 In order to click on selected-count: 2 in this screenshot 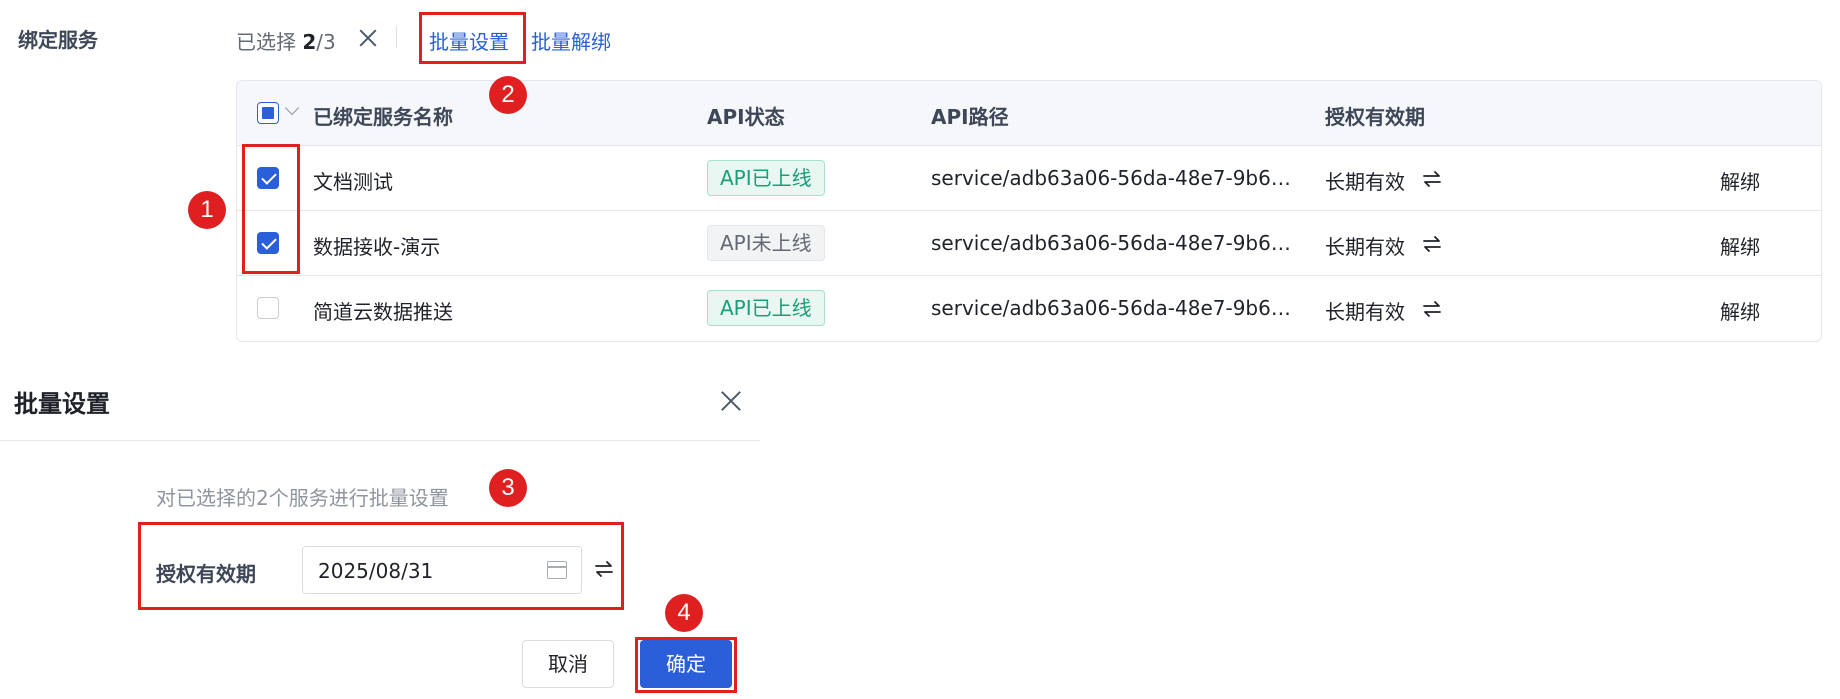, I will do `click(309, 42)`.